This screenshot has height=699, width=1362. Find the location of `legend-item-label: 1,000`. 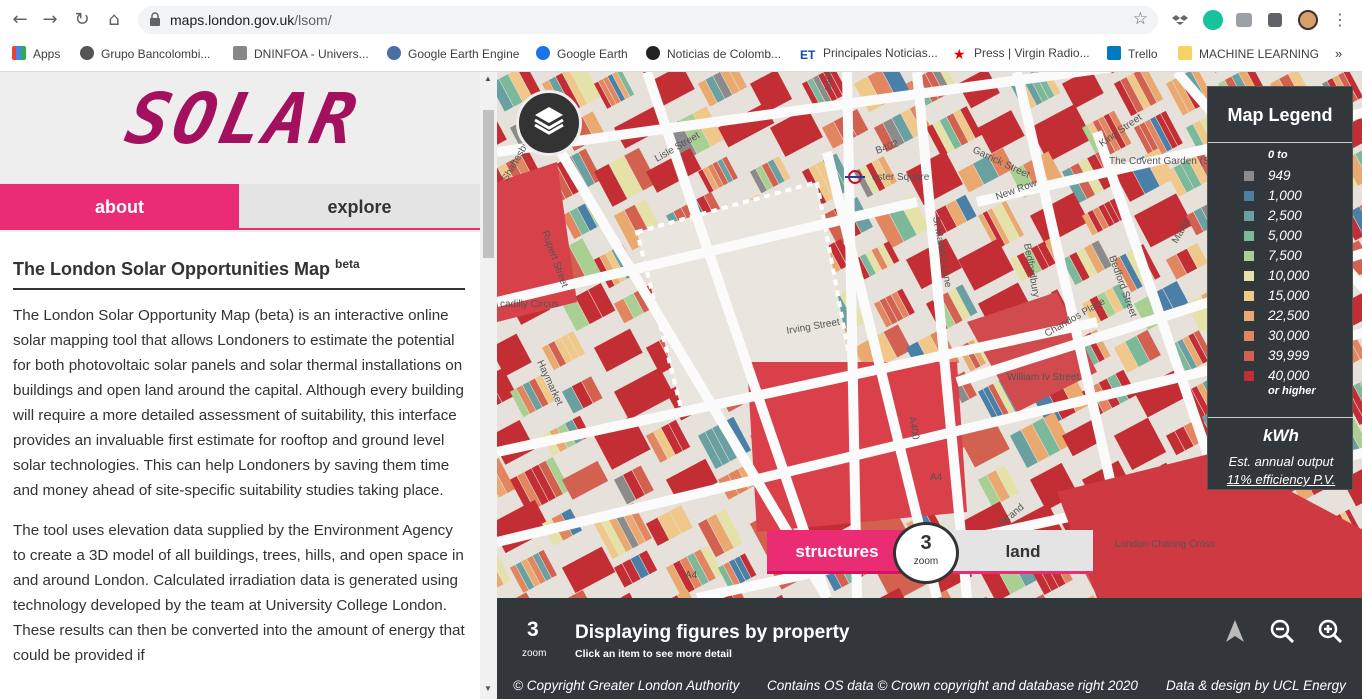

legend-item-label: 1,000 is located at coordinates (1285, 195).